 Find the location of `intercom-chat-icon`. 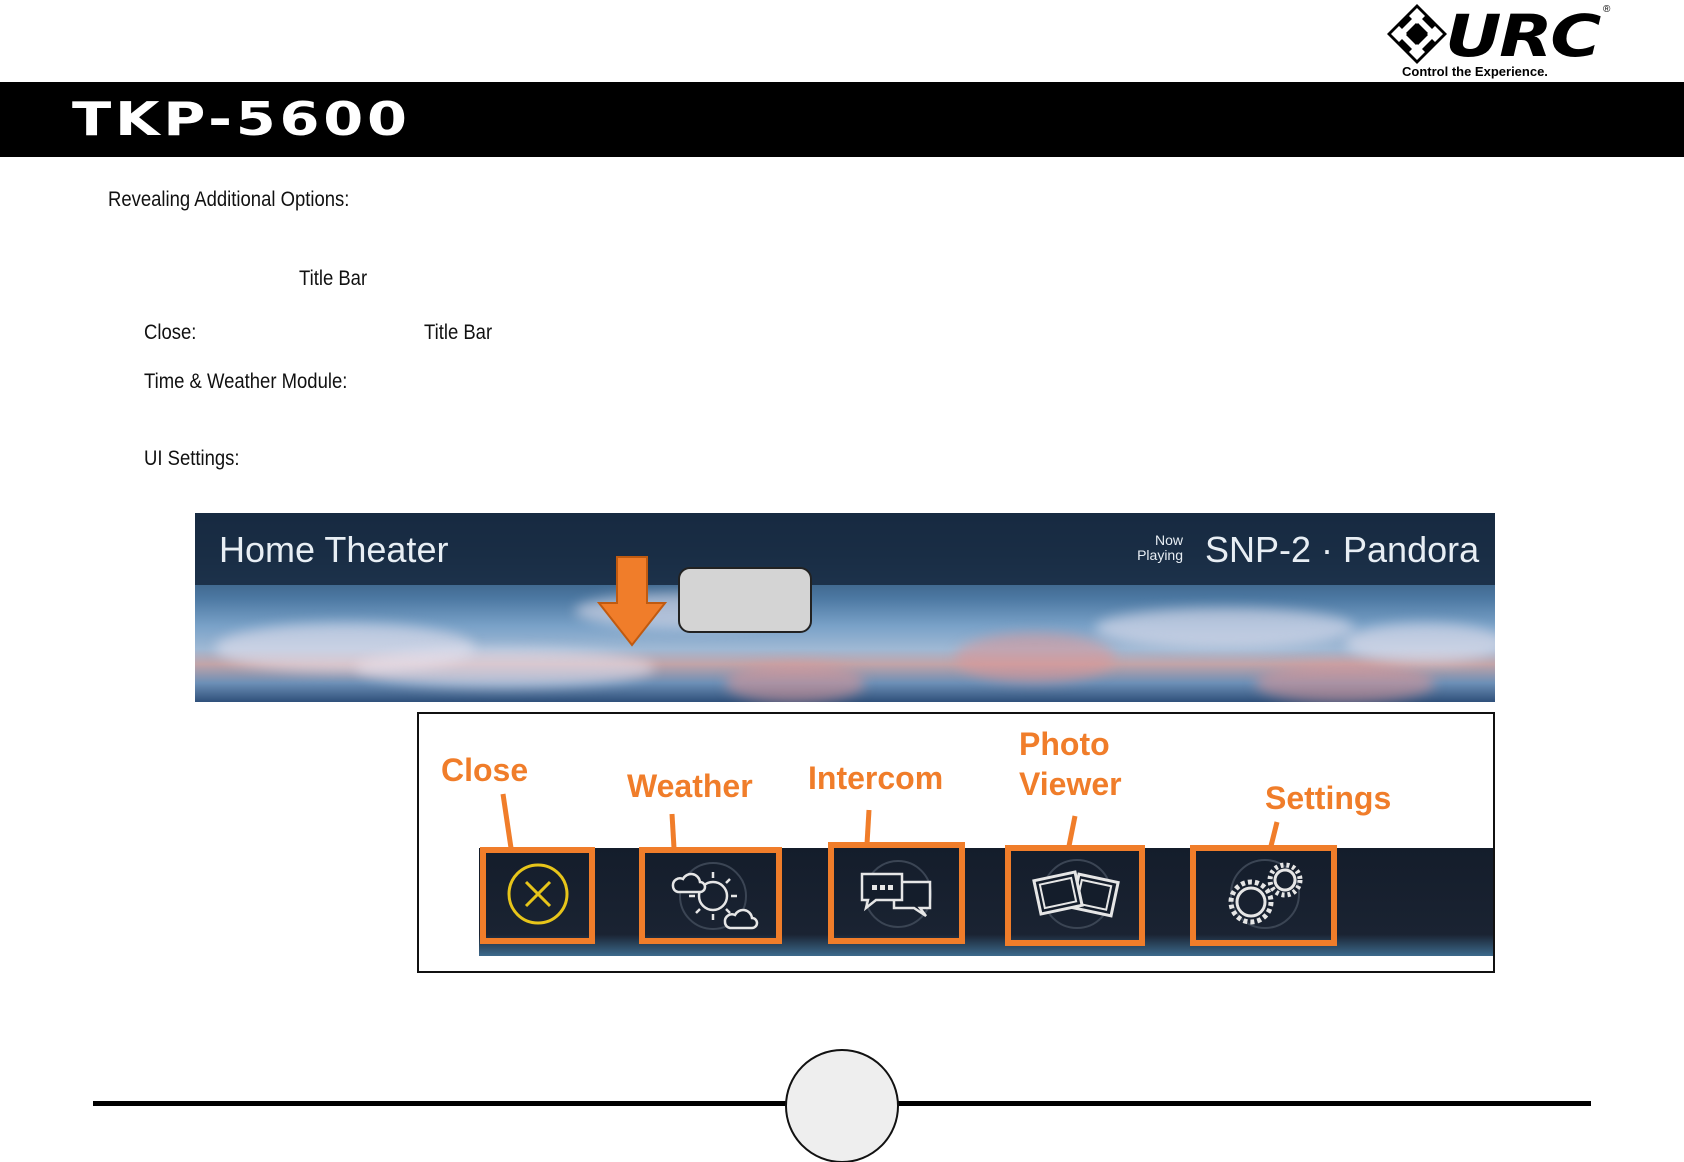

intercom-chat-icon is located at coordinates (898, 894).